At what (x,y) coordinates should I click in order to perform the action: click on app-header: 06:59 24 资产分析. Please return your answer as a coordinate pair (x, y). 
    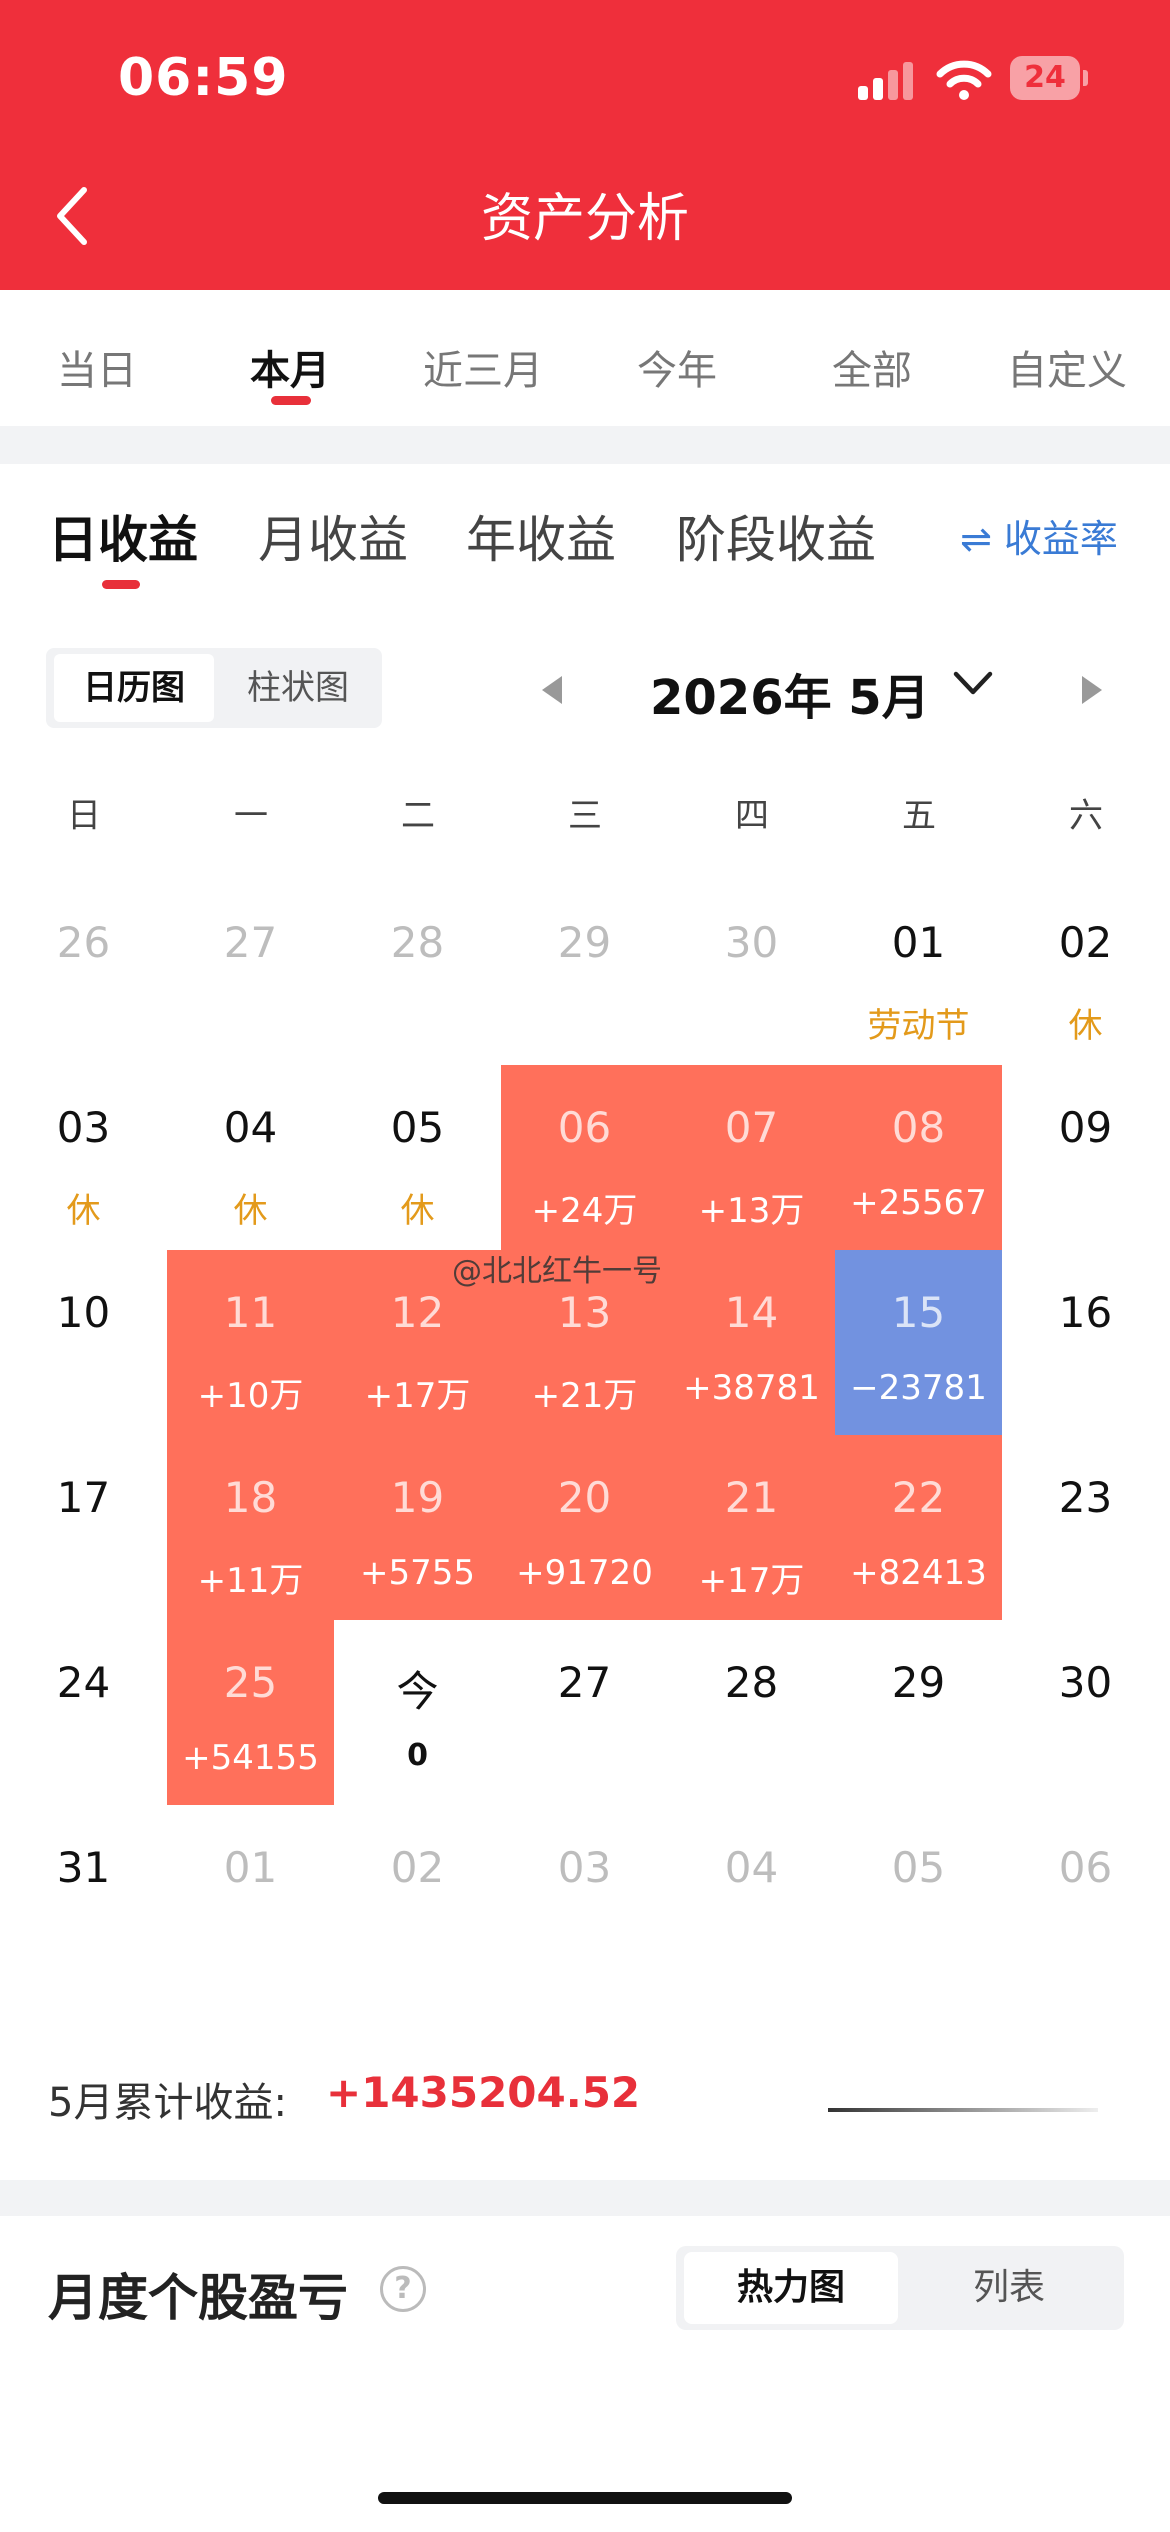
    Looking at the image, I should click on (585, 145).